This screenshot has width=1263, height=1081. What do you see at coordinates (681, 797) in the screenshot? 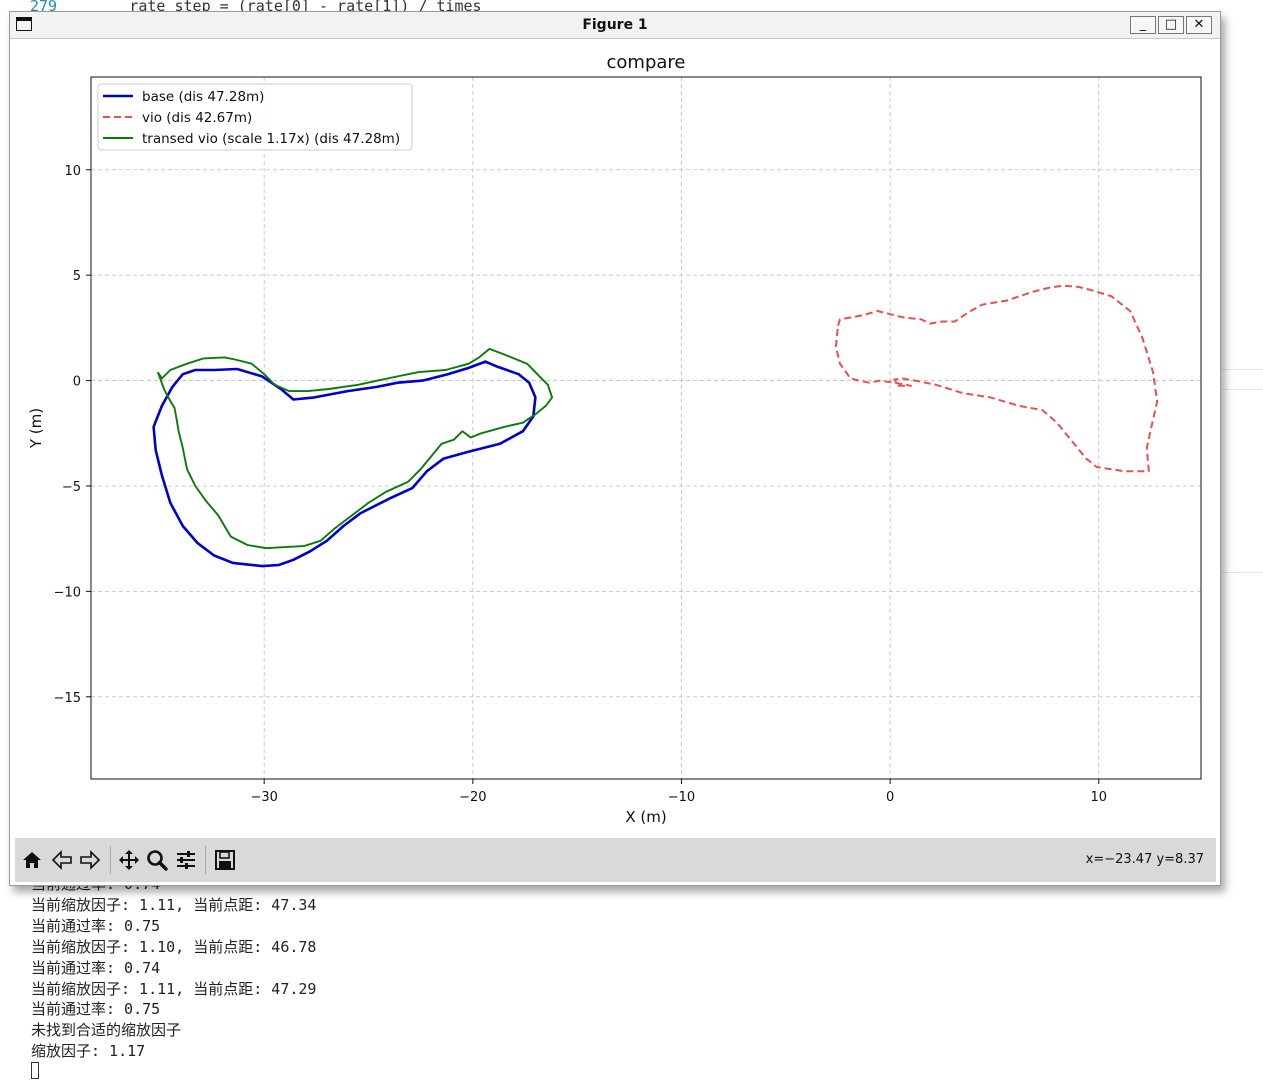
I see `x-tick-label: −10` at bounding box center [681, 797].